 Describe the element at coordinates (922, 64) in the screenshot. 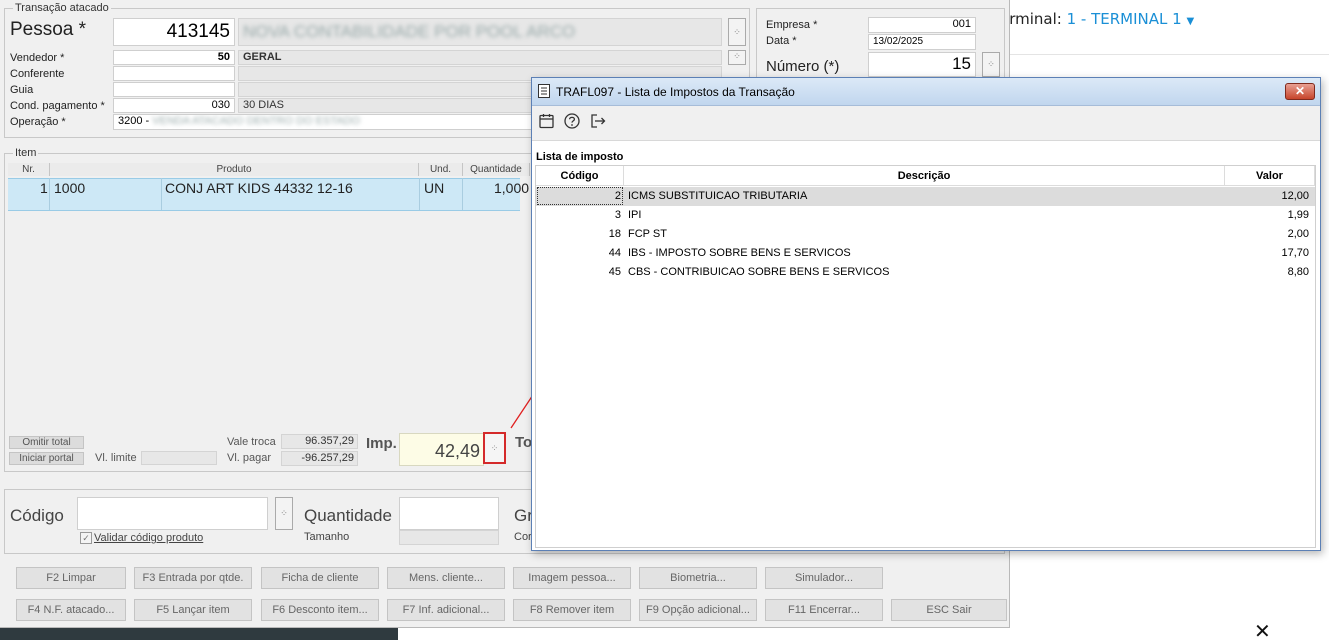

I see `numero-input: 15` at that location.